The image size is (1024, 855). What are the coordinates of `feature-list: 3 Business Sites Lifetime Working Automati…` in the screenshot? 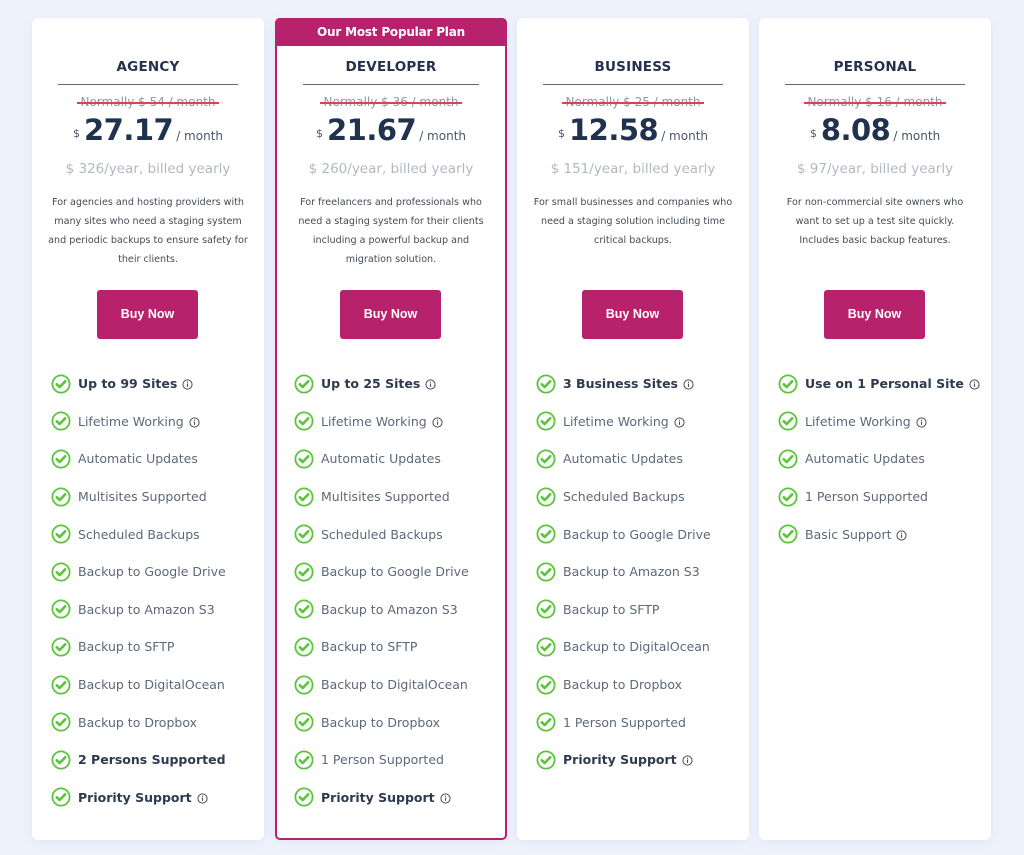 It's located at (623, 572).